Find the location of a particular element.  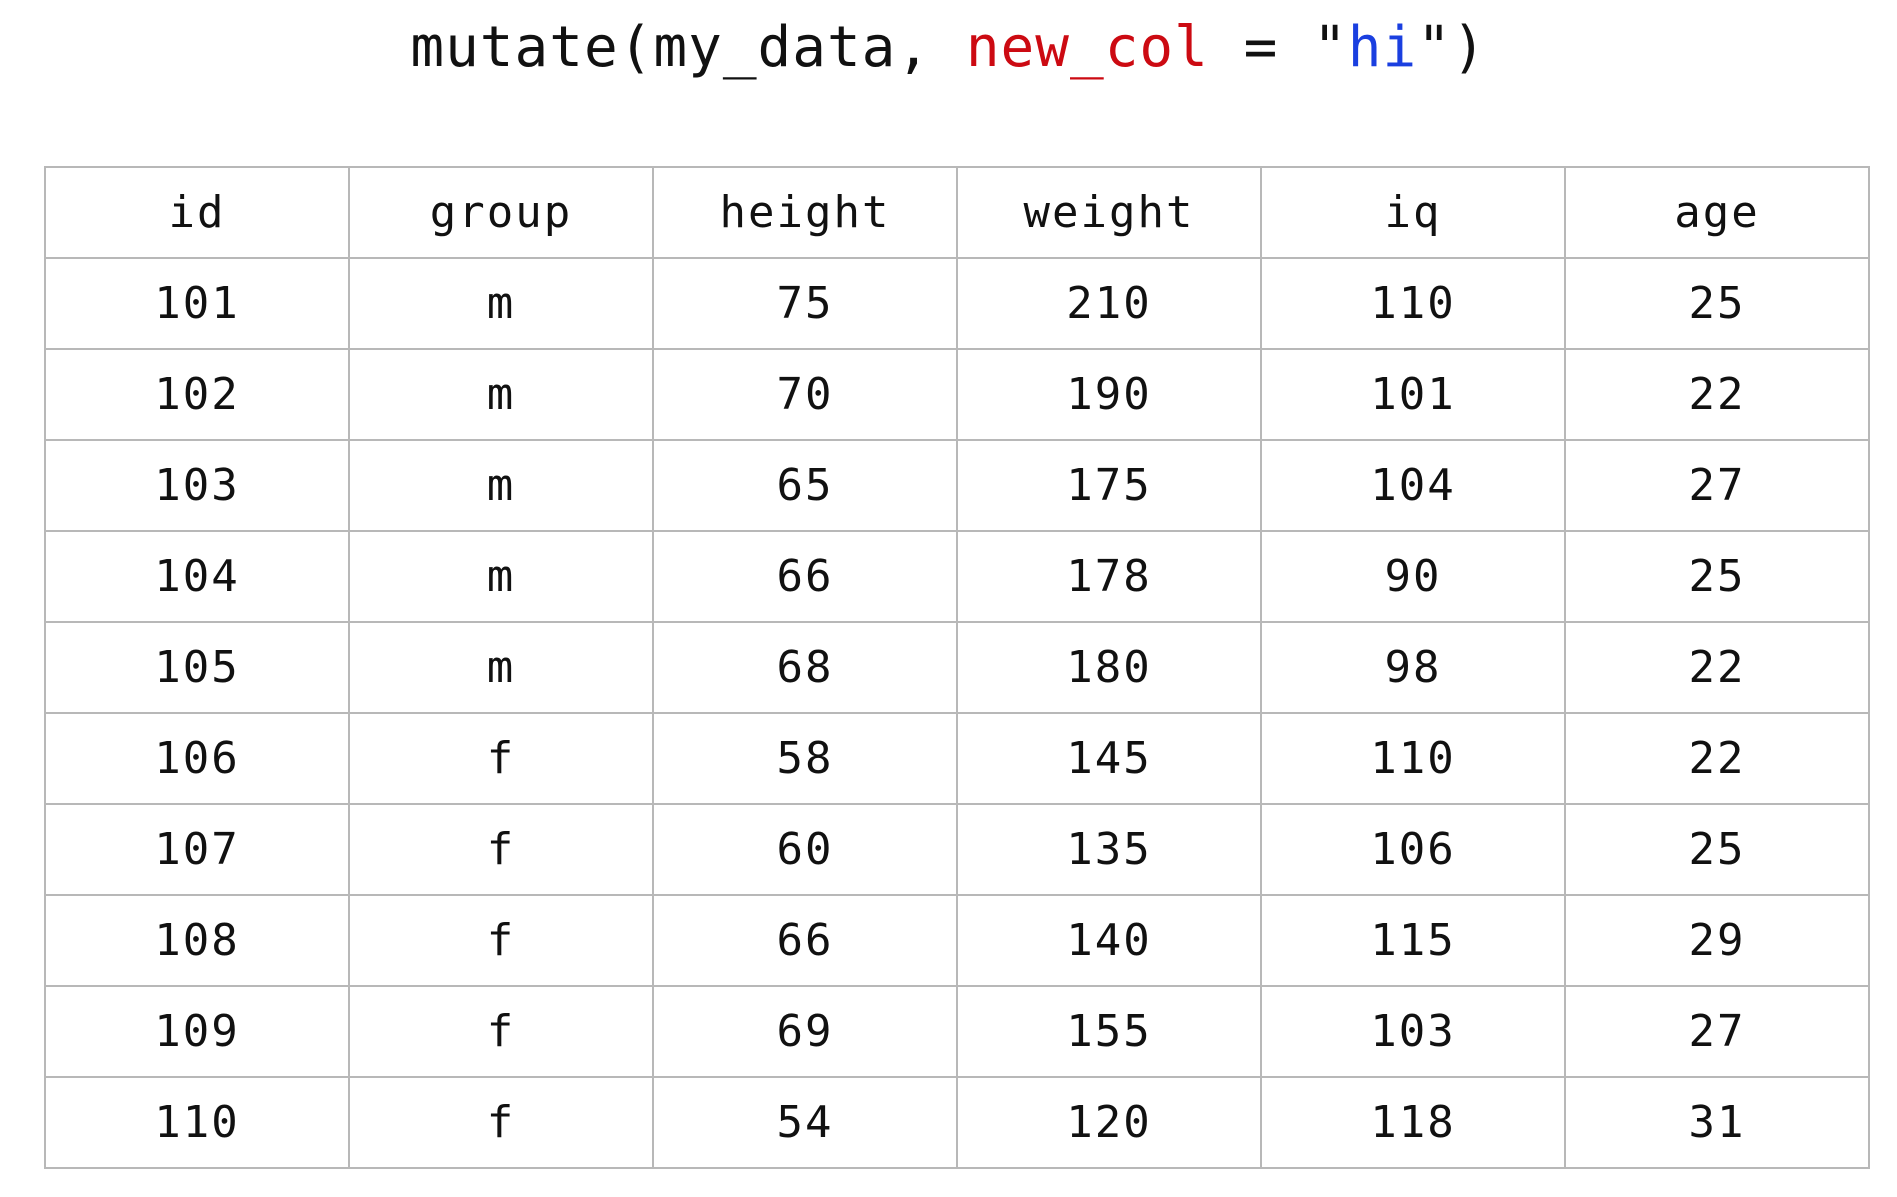

cell-id: 103 is located at coordinates (197, 485).